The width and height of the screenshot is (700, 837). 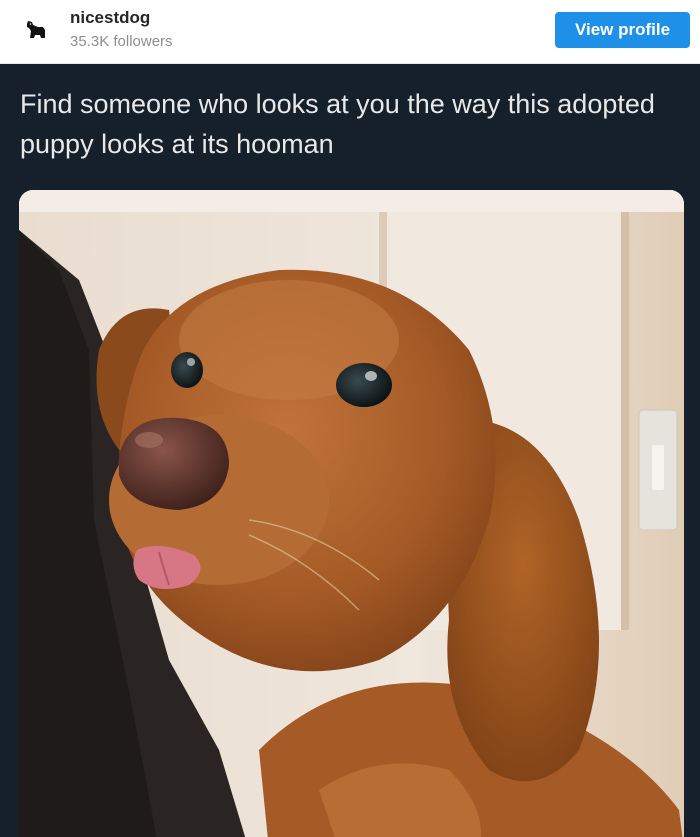 I want to click on view-profile-button: View profile, so click(x=622, y=30).